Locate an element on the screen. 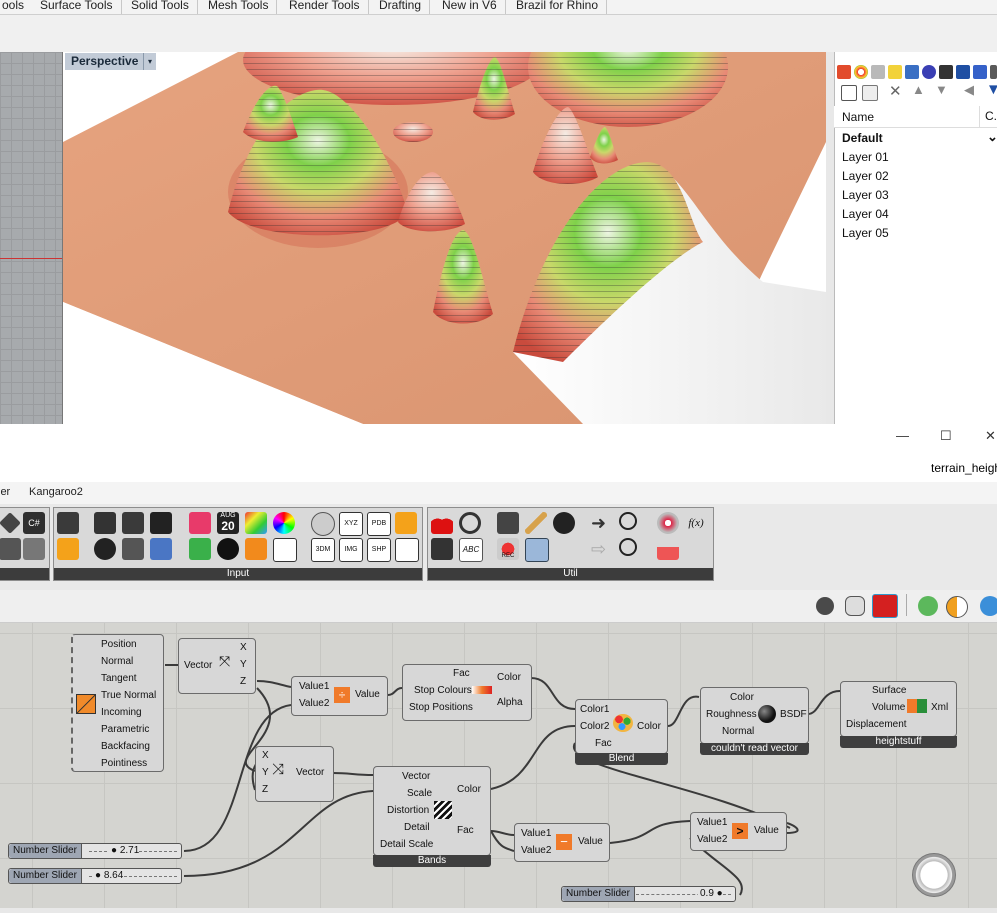 The image size is (997, 913). cluster-icon is located at coordinates (10, 549).